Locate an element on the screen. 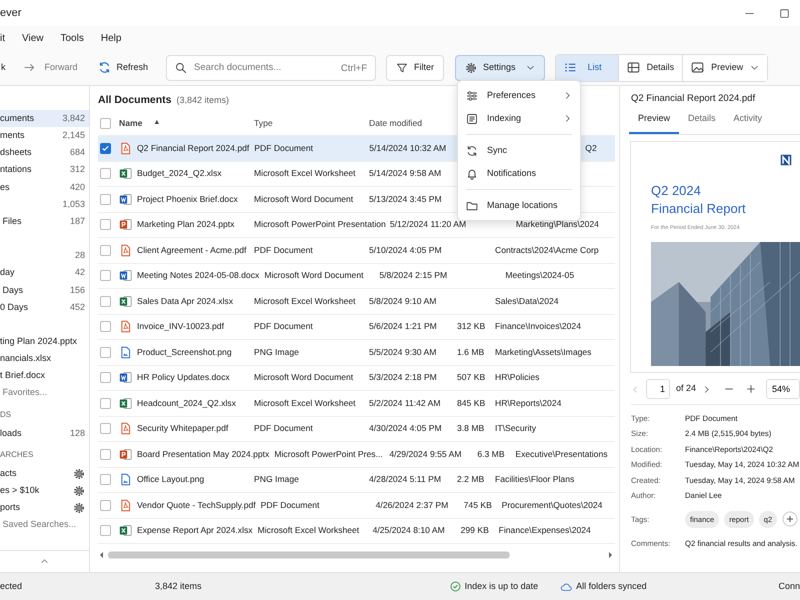 The image size is (800, 600). menu-item: Help is located at coordinates (111, 38).